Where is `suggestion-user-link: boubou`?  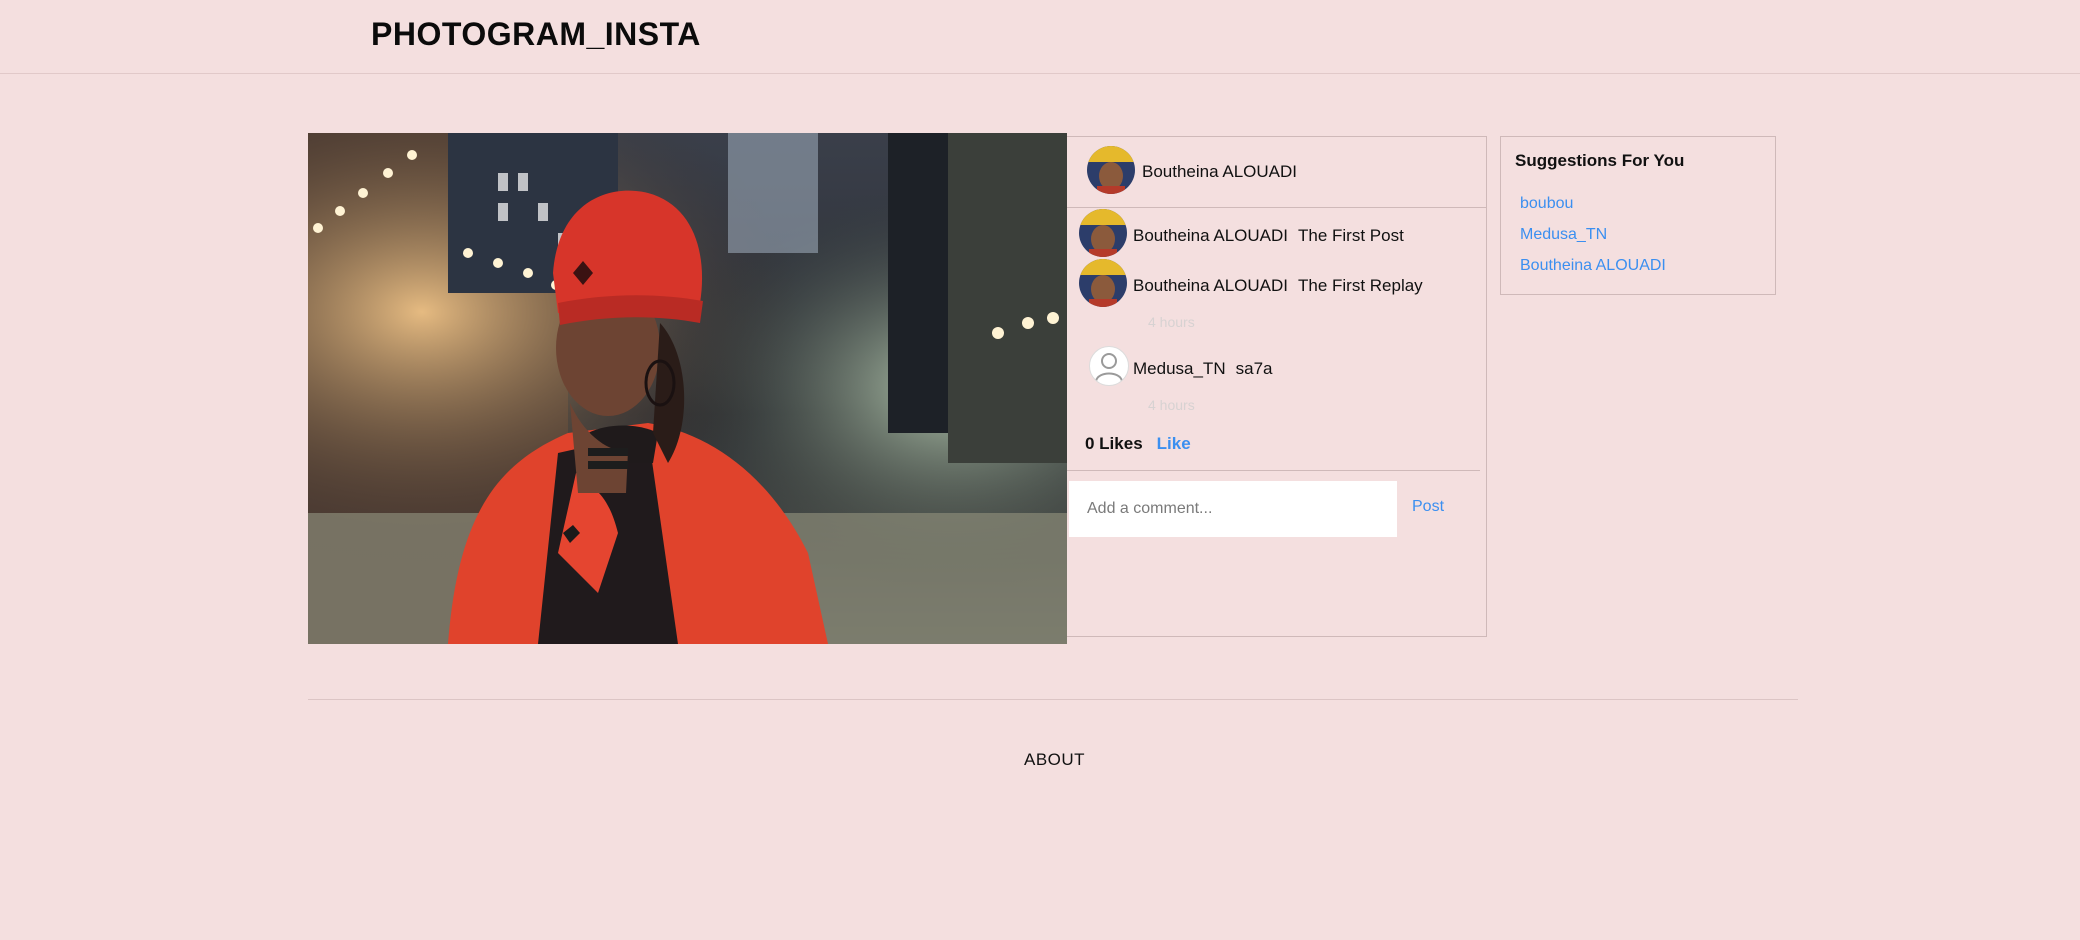
suggestion-user-link: boubou is located at coordinates (1546, 204).